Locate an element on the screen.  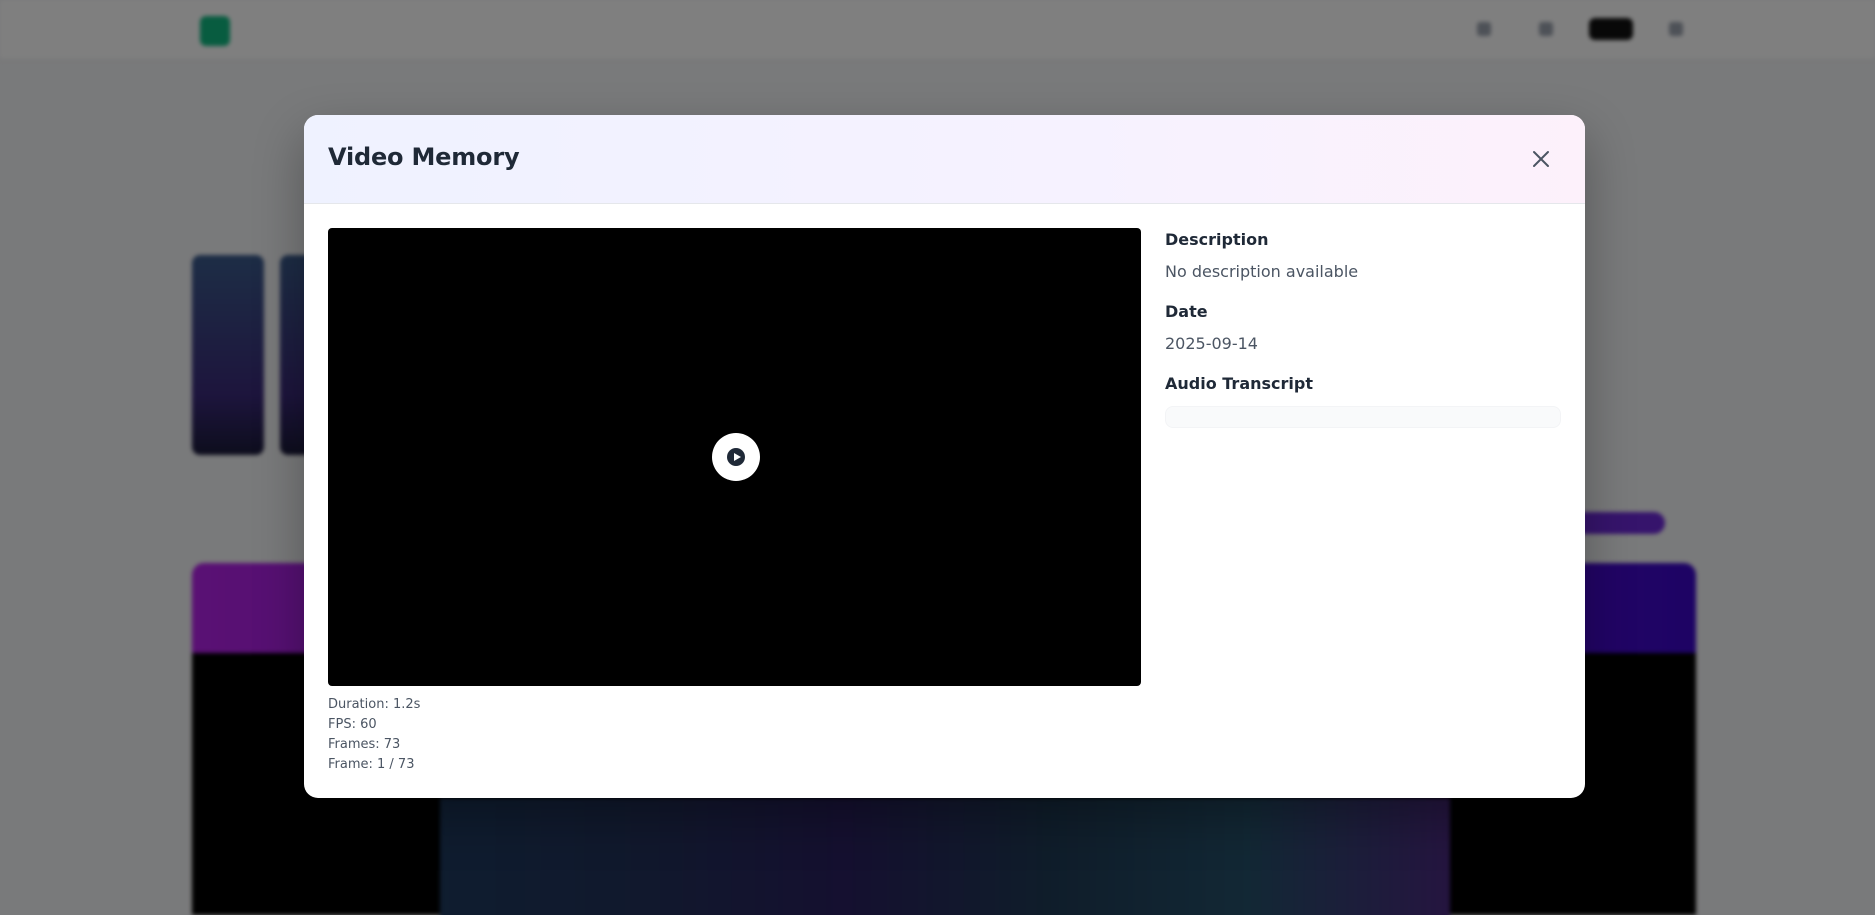
play-circle-icon is located at coordinates (736, 457).